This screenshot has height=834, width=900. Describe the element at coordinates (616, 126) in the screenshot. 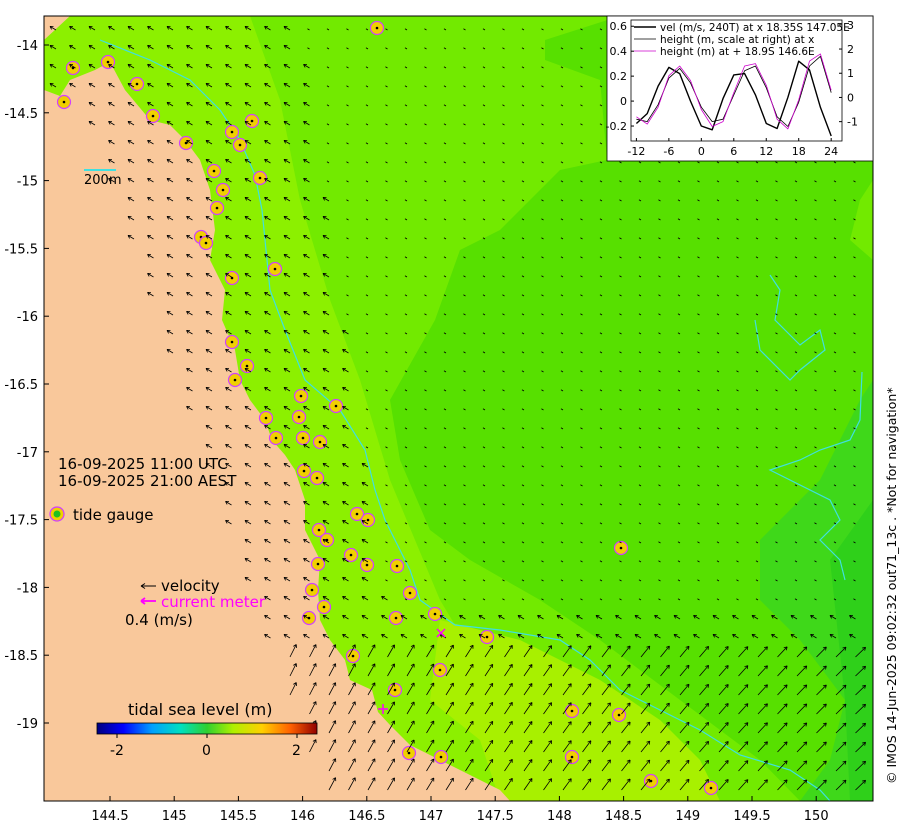

I see `inset-left-tick-label: -0.2` at that location.